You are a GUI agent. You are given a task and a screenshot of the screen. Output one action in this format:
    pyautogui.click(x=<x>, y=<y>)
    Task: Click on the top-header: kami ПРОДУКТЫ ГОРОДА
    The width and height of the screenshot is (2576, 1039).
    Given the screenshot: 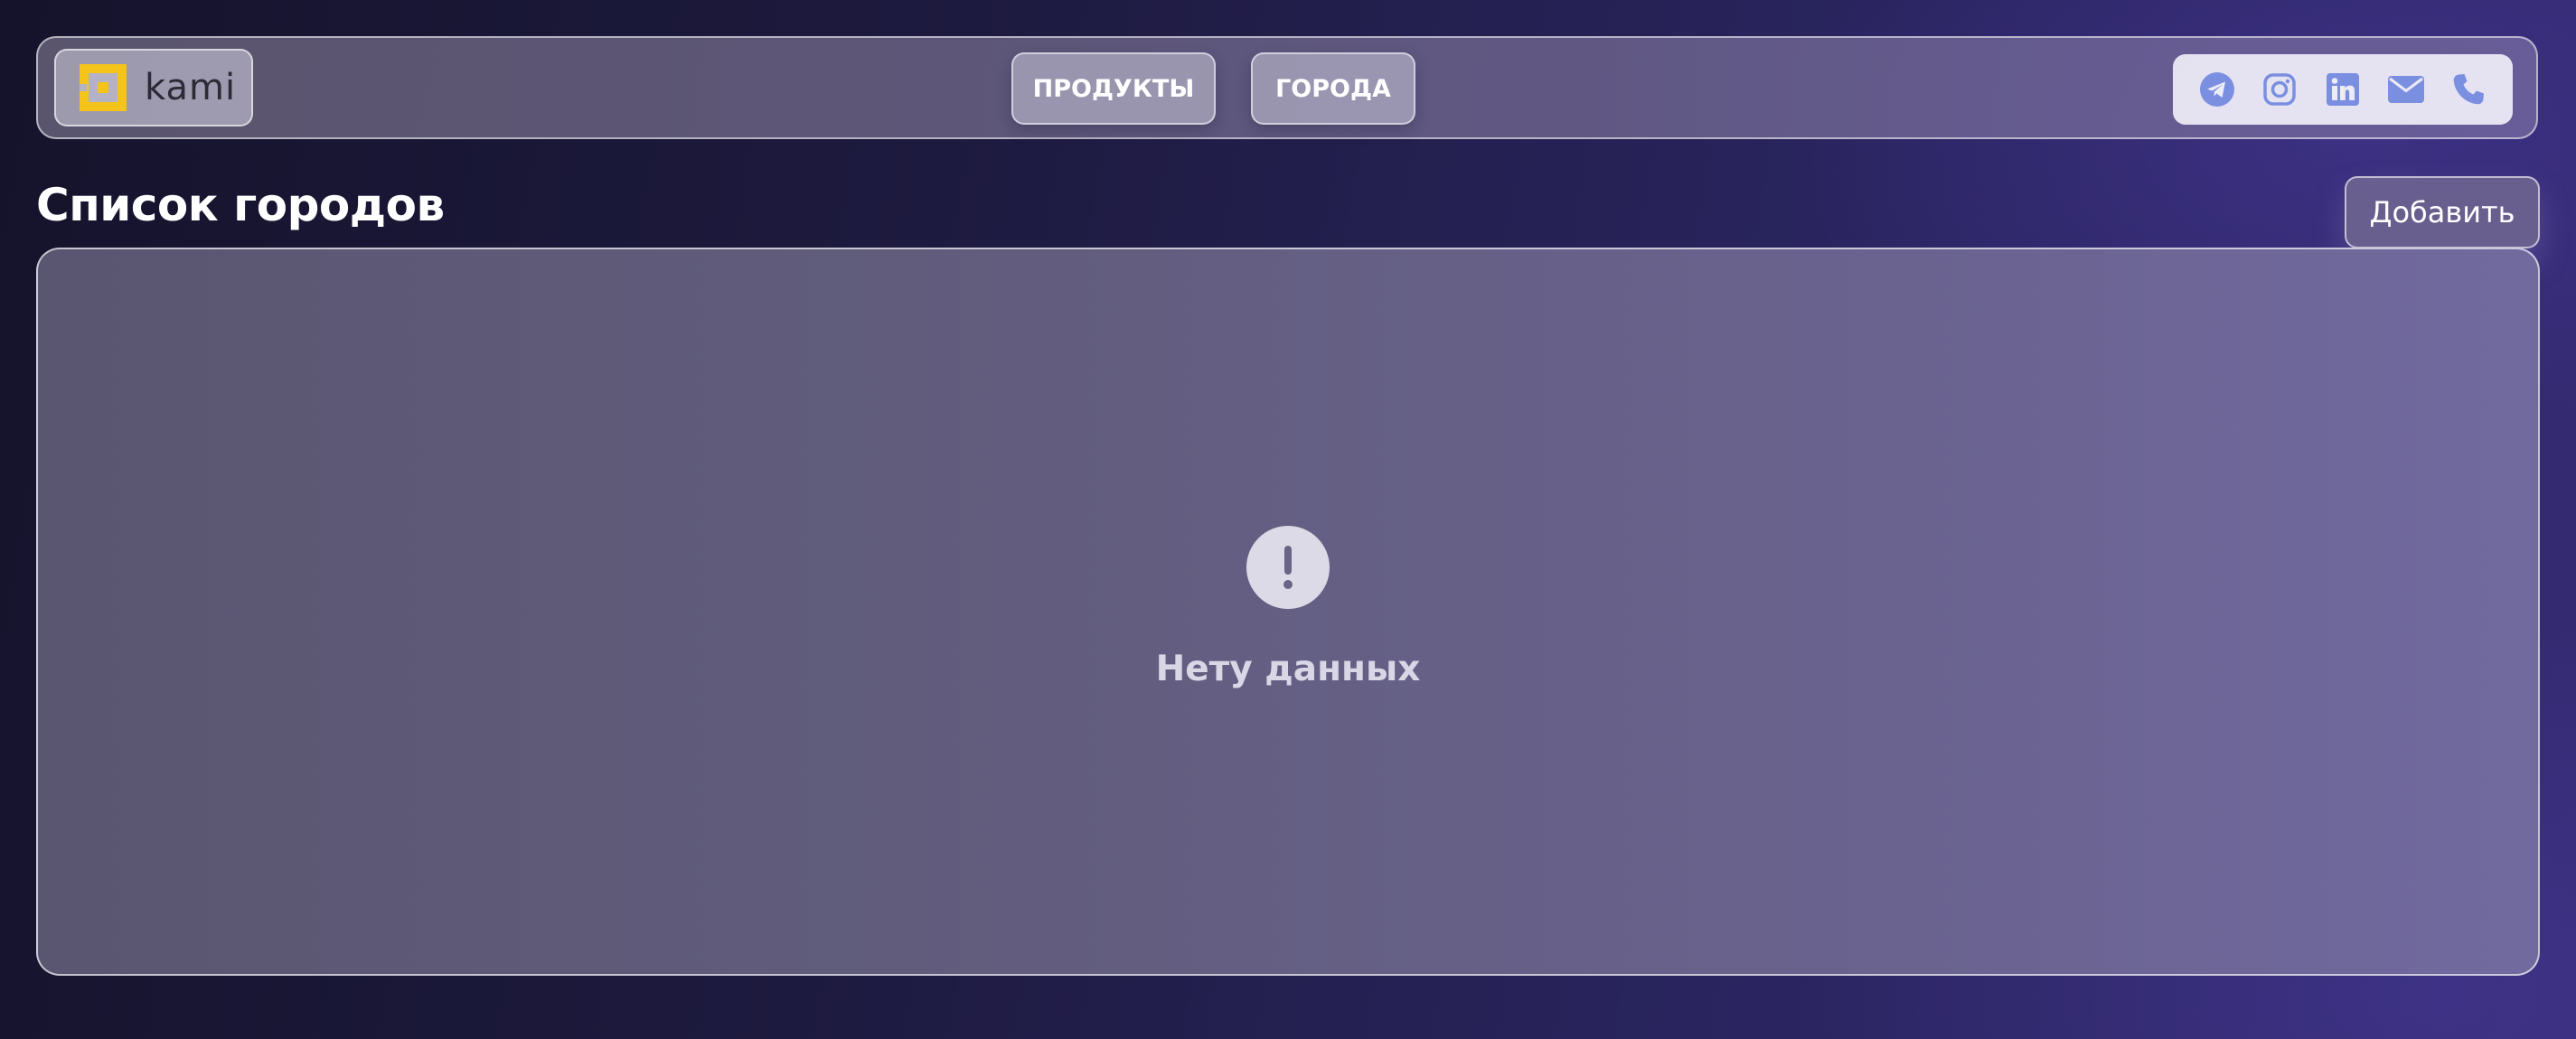 What is the action you would take?
    pyautogui.click(x=1287, y=87)
    